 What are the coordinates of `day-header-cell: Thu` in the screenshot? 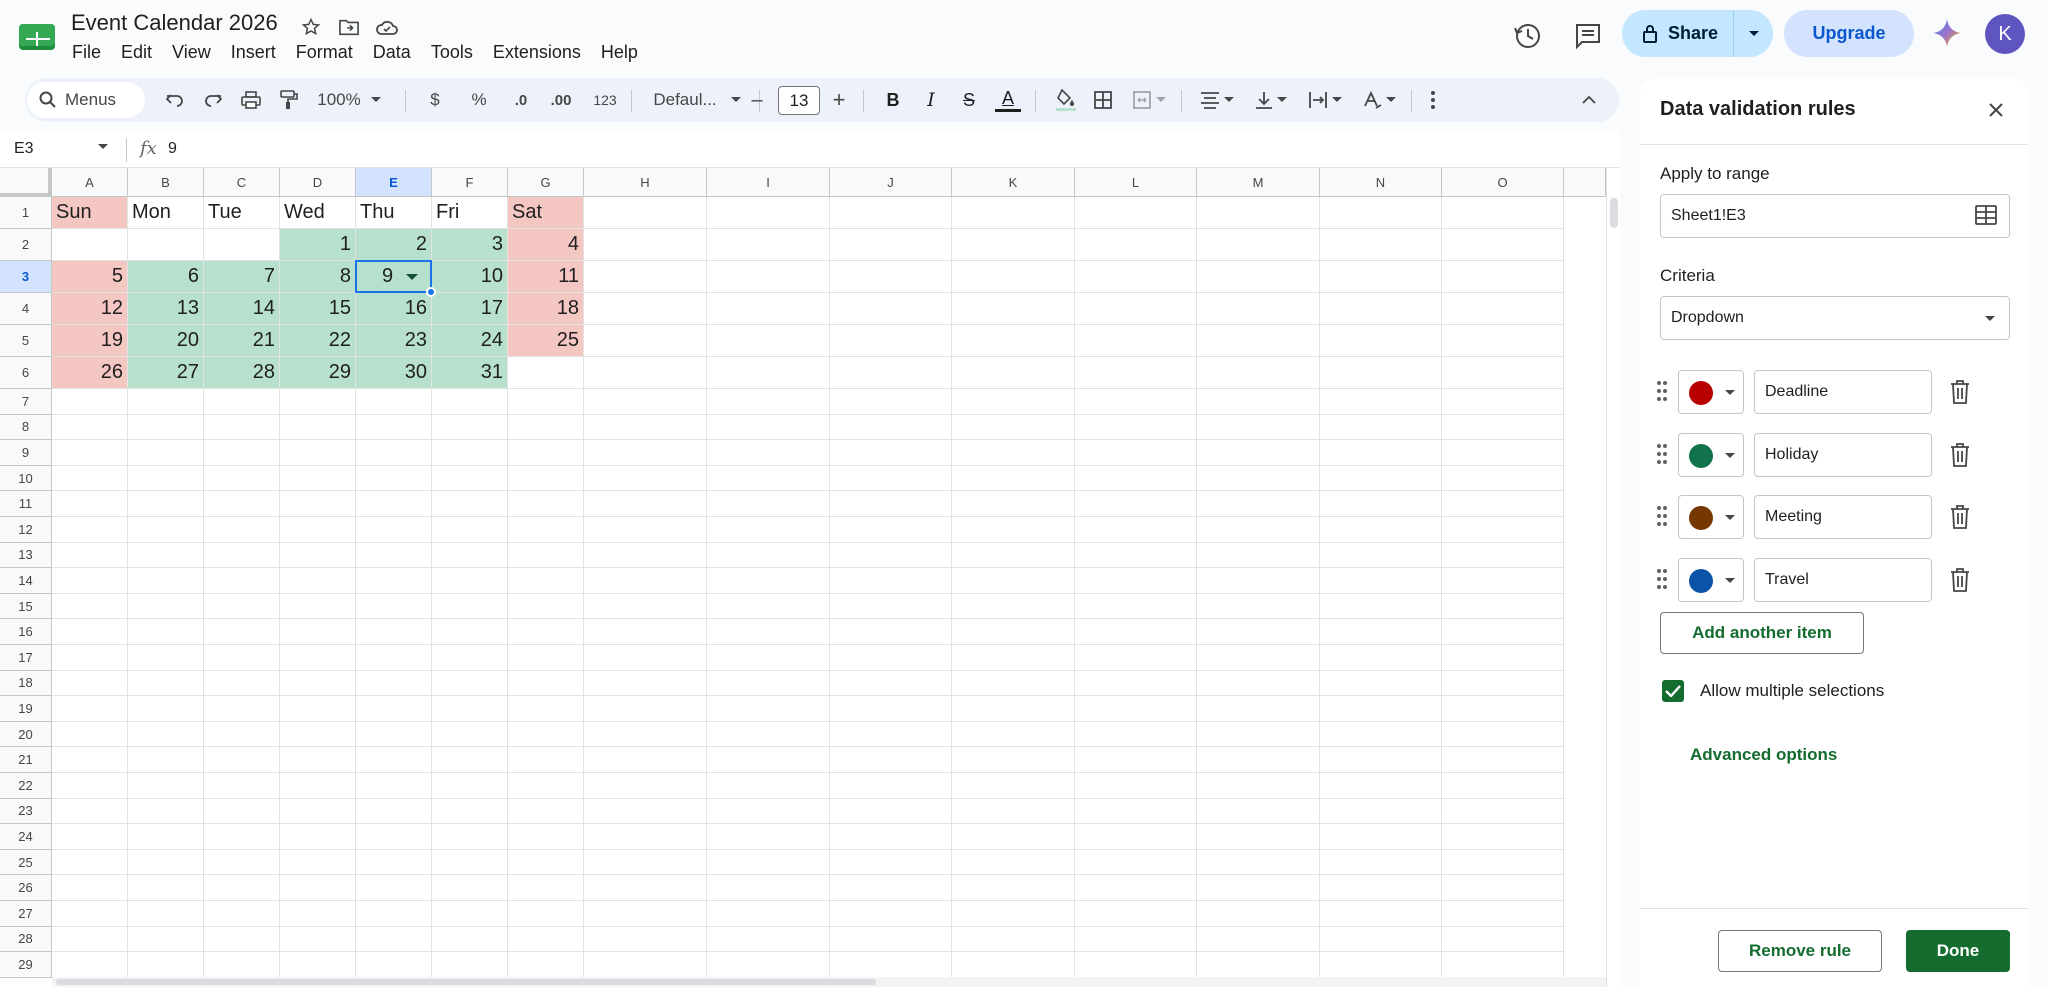 It's located at (394, 213).